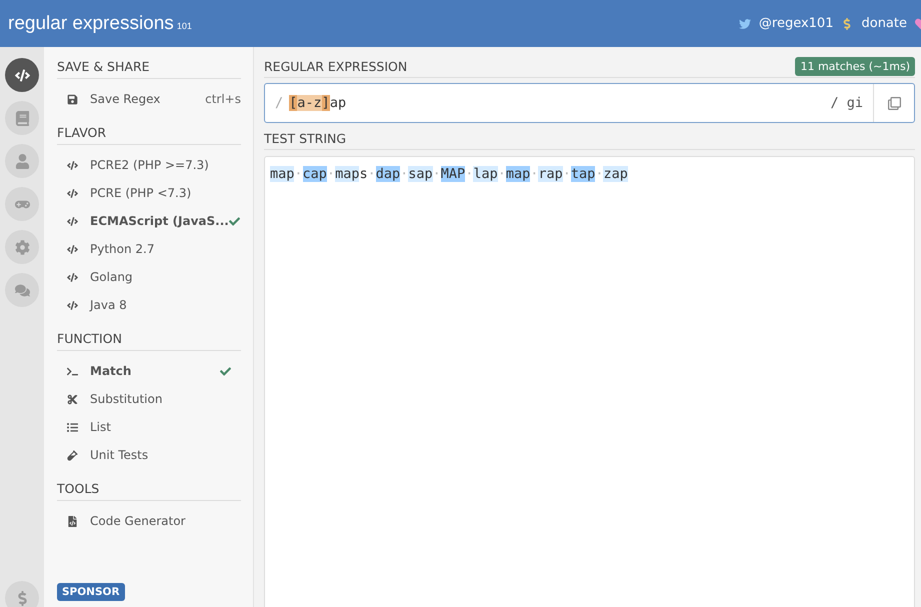 The image size is (921, 607). Describe the element at coordinates (149, 427) in the screenshot. I see `sidebar-item: List` at that location.